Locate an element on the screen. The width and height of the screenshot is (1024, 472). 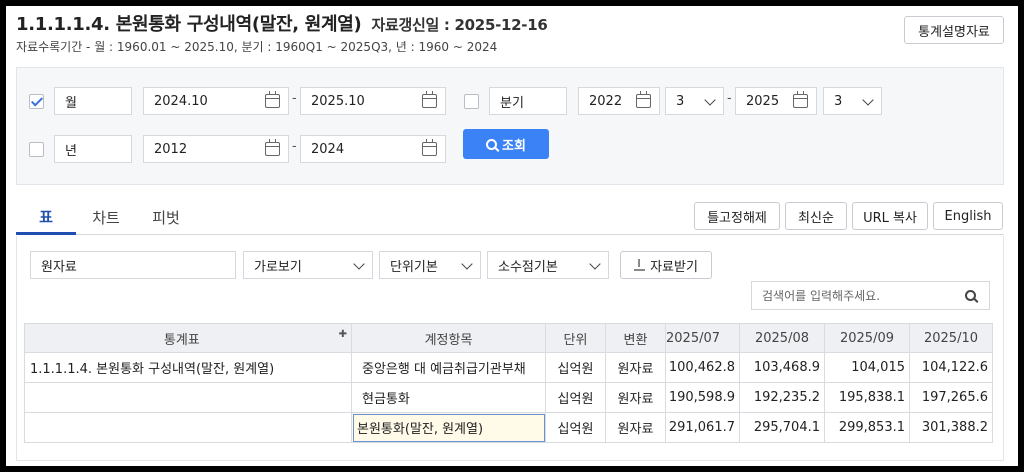
quarterly-label: 분기 is located at coordinates (528, 101).